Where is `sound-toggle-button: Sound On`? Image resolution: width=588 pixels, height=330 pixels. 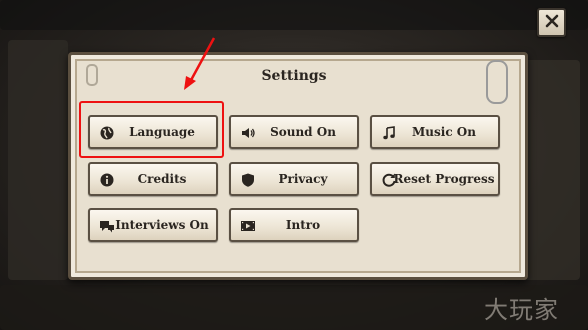 sound-toggle-button: Sound On is located at coordinates (294, 132).